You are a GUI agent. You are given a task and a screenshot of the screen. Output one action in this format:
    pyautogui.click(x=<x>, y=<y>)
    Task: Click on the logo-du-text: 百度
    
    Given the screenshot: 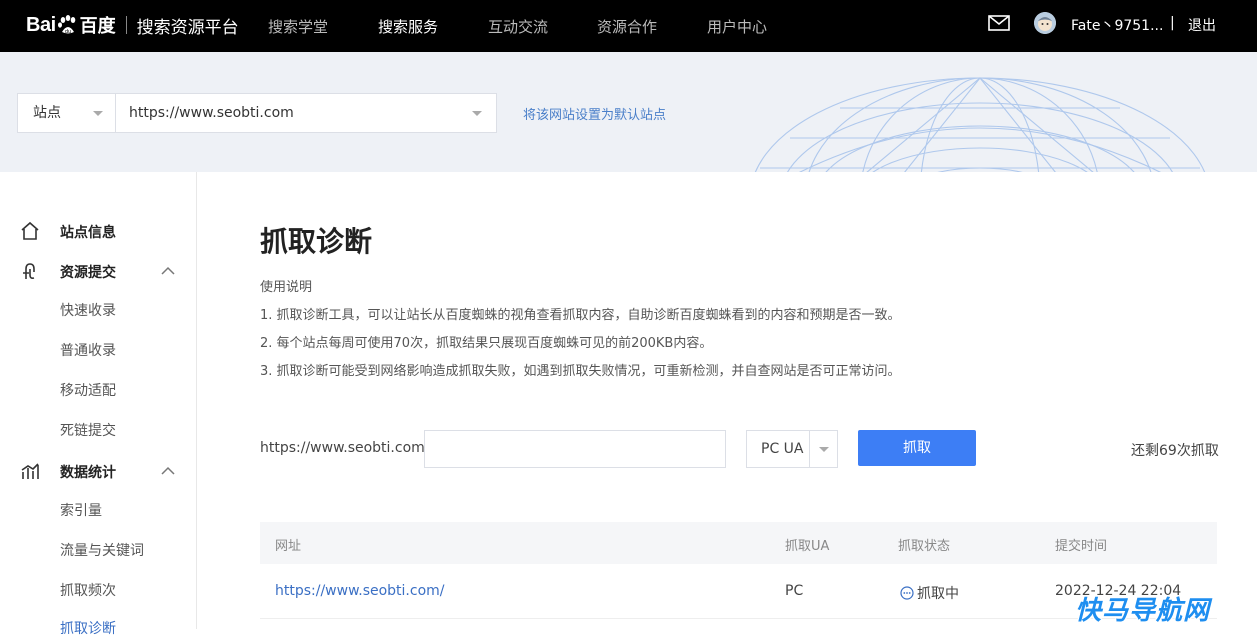 What is the action you would take?
    pyautogui.click(x=97, y=26)
    